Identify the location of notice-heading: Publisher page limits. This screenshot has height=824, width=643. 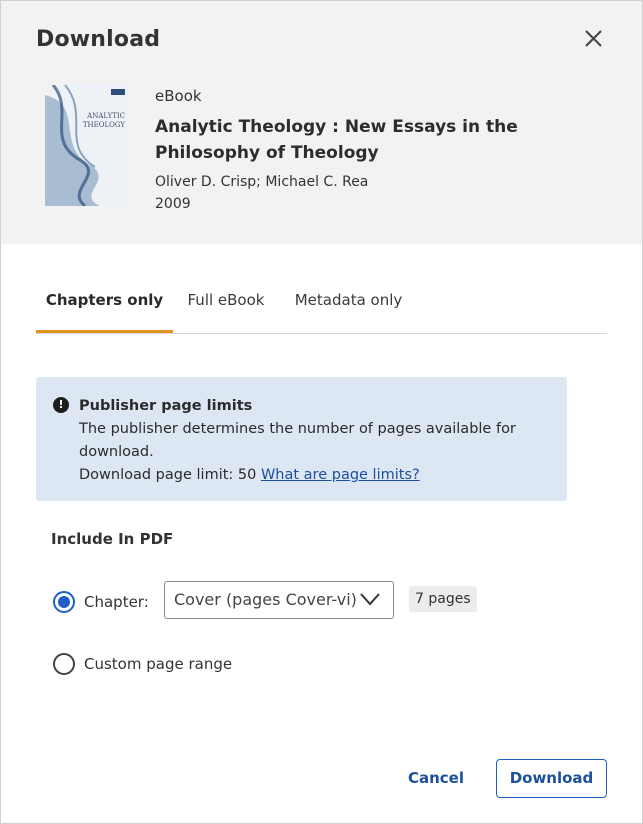
(166, 406).